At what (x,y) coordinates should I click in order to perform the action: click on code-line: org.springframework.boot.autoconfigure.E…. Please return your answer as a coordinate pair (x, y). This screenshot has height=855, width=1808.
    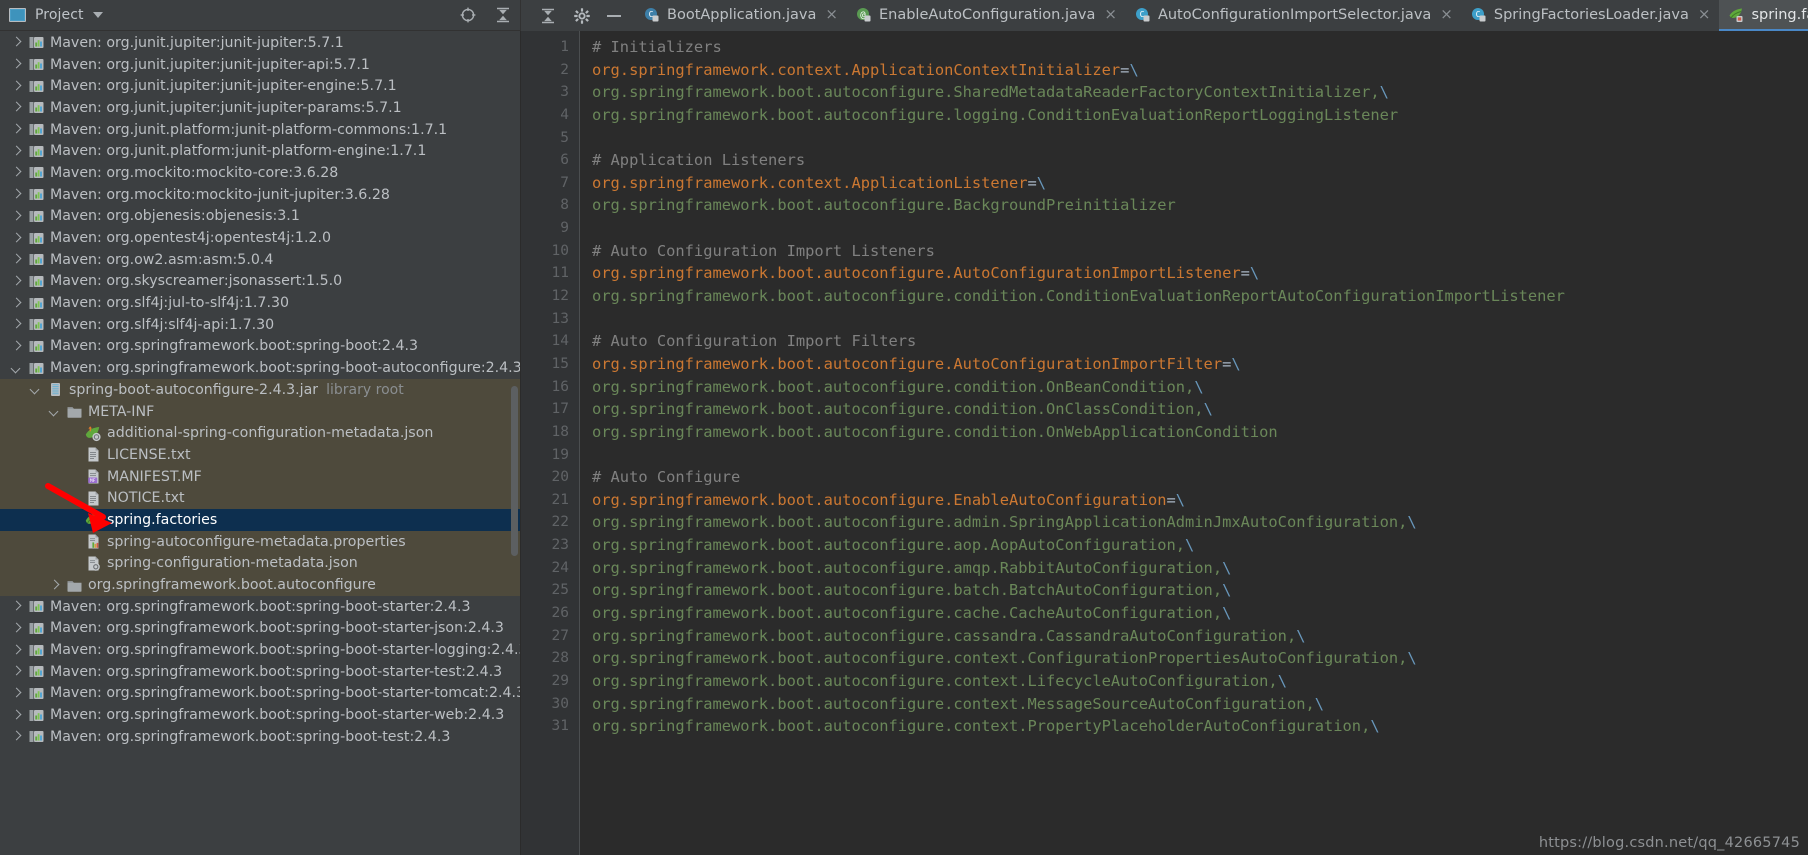
    Looking at the image, I should click on (1200, 500).